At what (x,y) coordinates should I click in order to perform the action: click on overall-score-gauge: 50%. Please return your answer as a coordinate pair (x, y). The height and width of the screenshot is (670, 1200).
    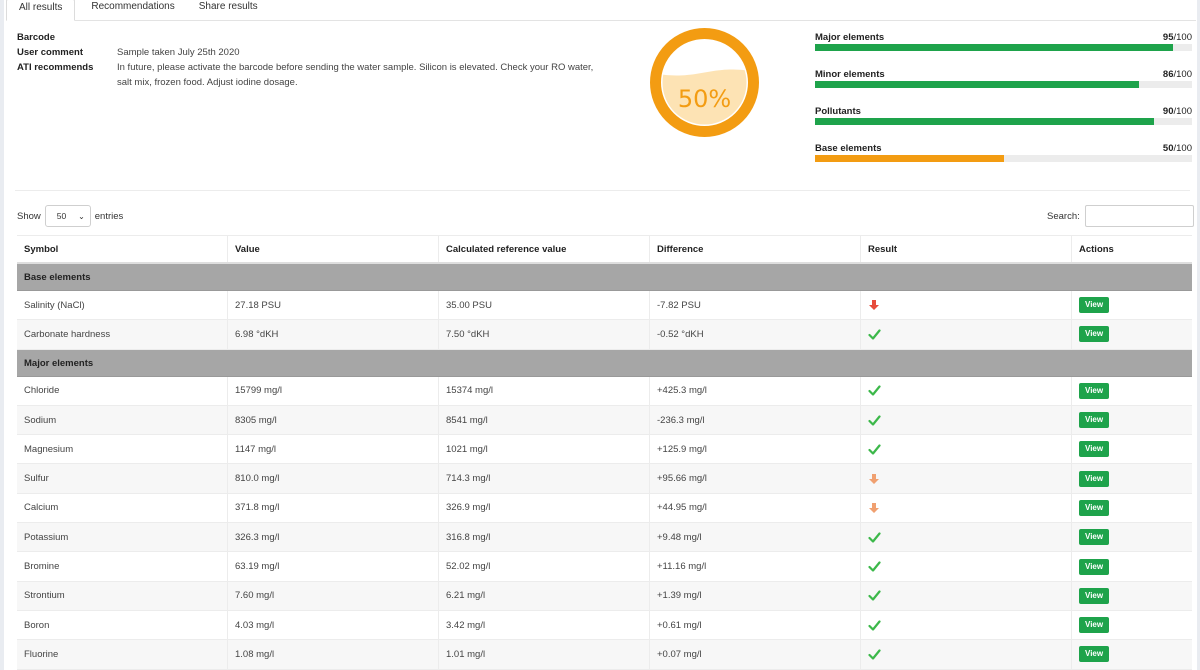
    Looking at the image, I should click on (704, 82).